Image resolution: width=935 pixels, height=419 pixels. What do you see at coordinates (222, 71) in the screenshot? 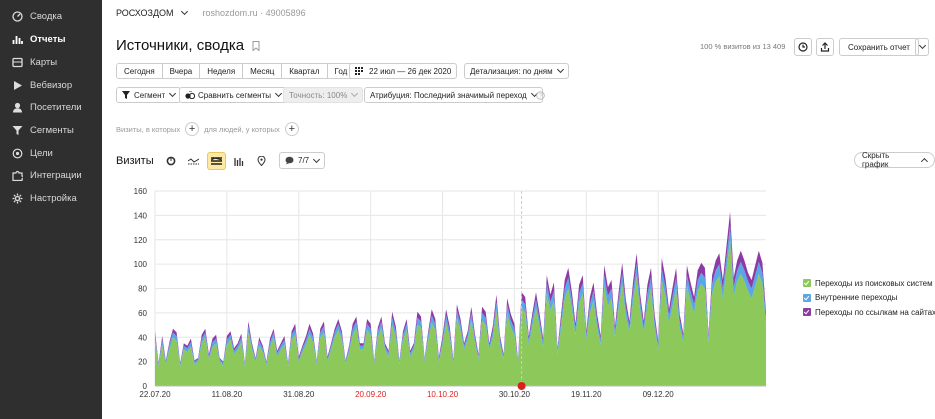
I see `period-option: Неделя` at bounding box center [222, 71].